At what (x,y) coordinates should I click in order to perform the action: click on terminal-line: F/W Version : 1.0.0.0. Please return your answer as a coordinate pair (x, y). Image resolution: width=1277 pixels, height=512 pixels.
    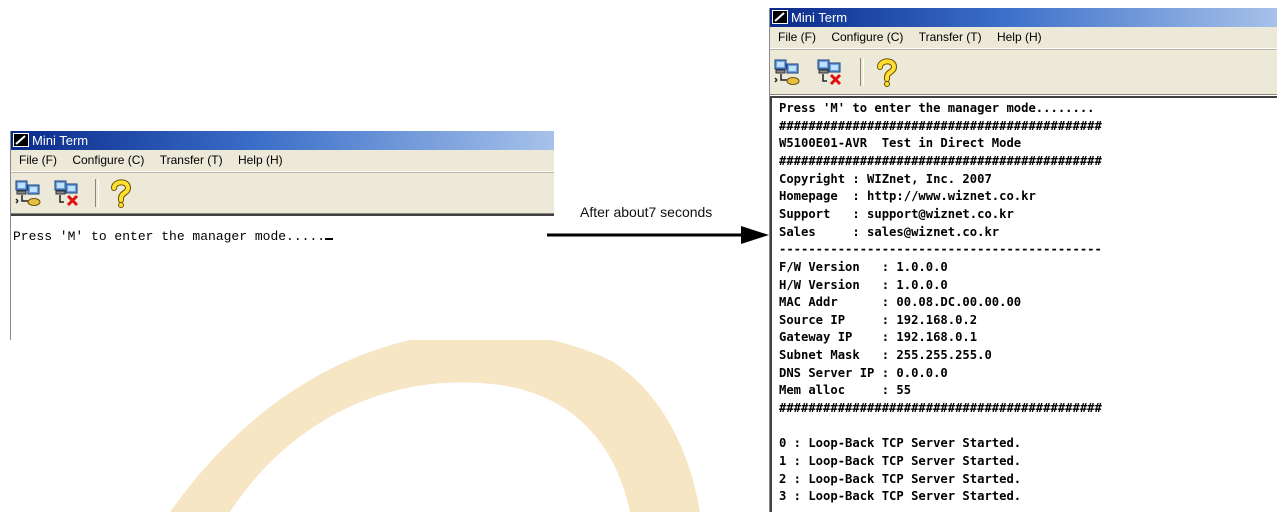
    Looking at the image, I should click on (863, 266).